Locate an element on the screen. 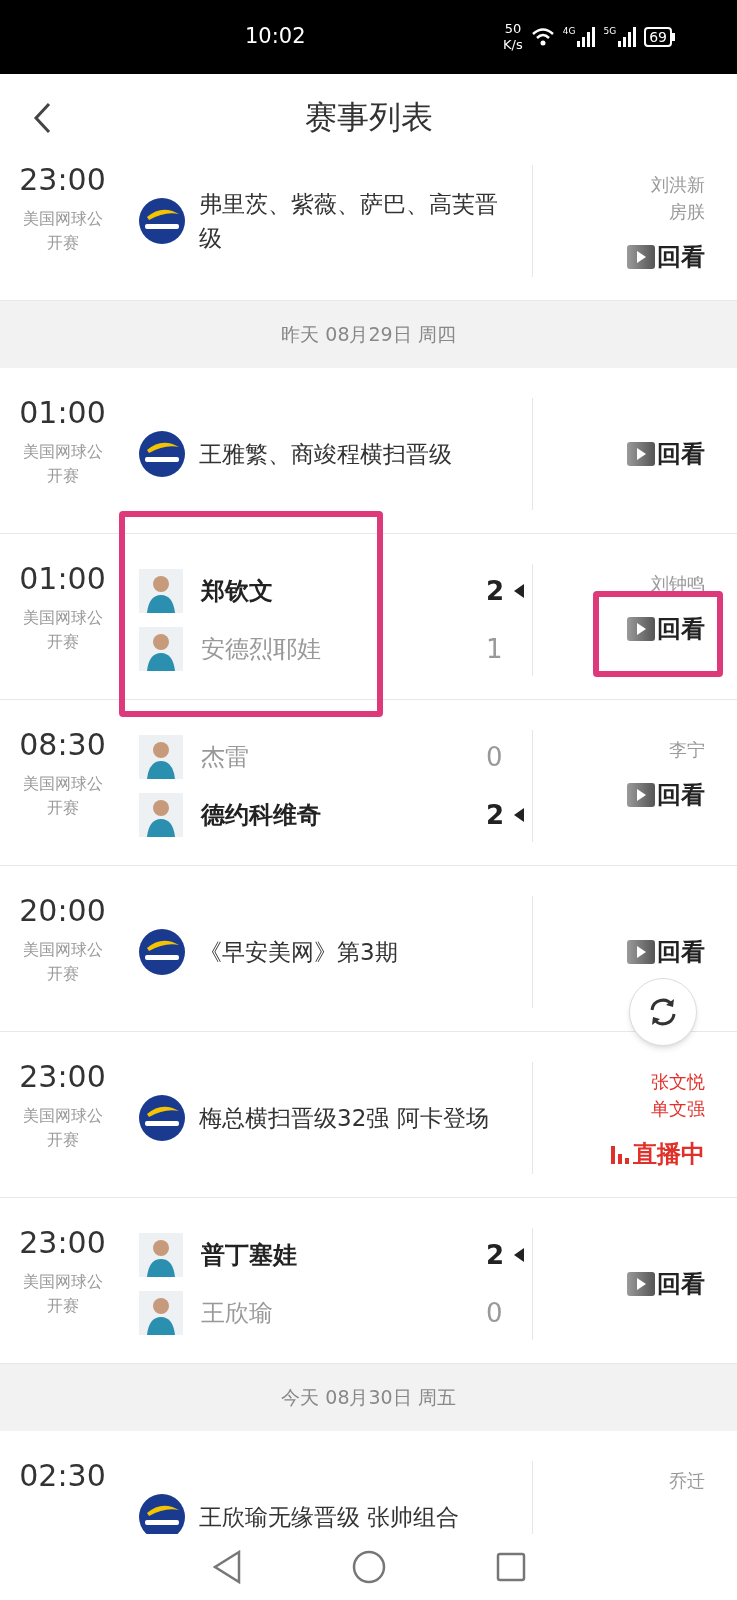 Image resolution: width=737 pixels, height=1600 pixels. player-name: 王欣瑜 is located at coordinates (237, 1313).